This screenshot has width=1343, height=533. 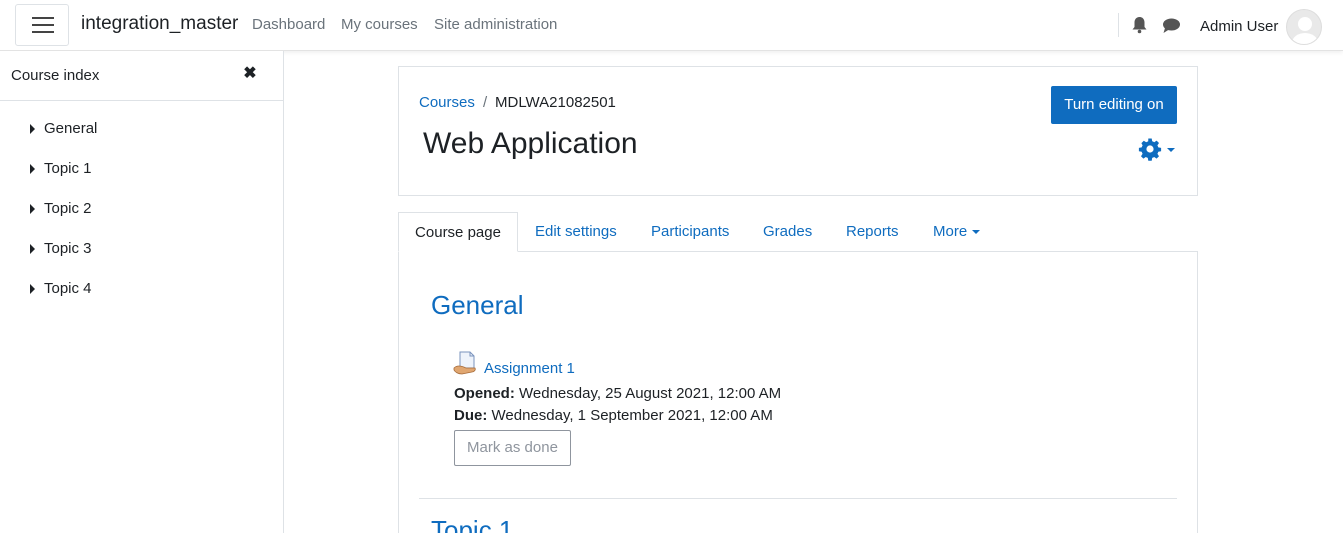 What do you see at coordinates (148, 130) in the screenshot?
I see `course-index-item-general: General` at bounding box center [148, 130].